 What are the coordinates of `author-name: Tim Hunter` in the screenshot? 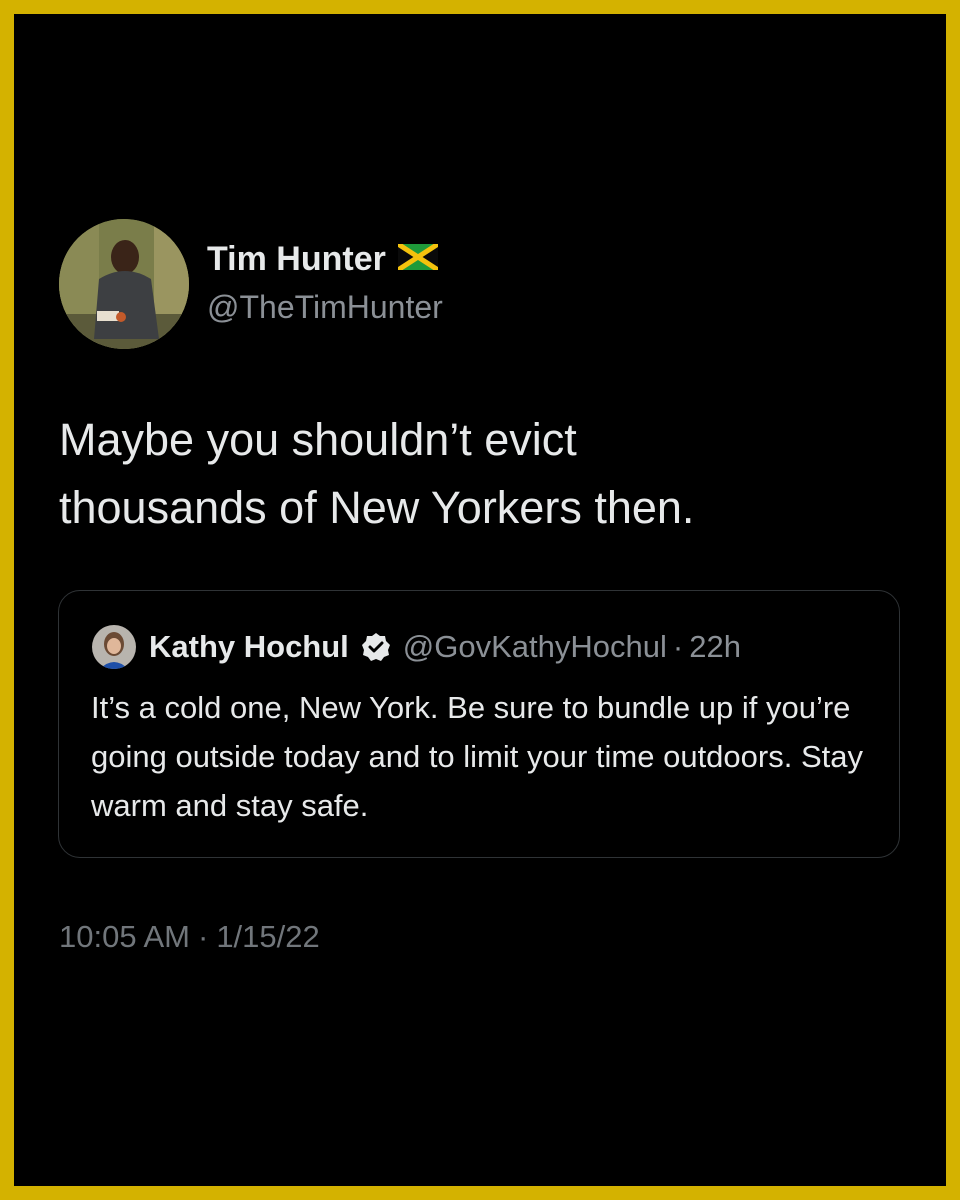 It's located at (296, 259).